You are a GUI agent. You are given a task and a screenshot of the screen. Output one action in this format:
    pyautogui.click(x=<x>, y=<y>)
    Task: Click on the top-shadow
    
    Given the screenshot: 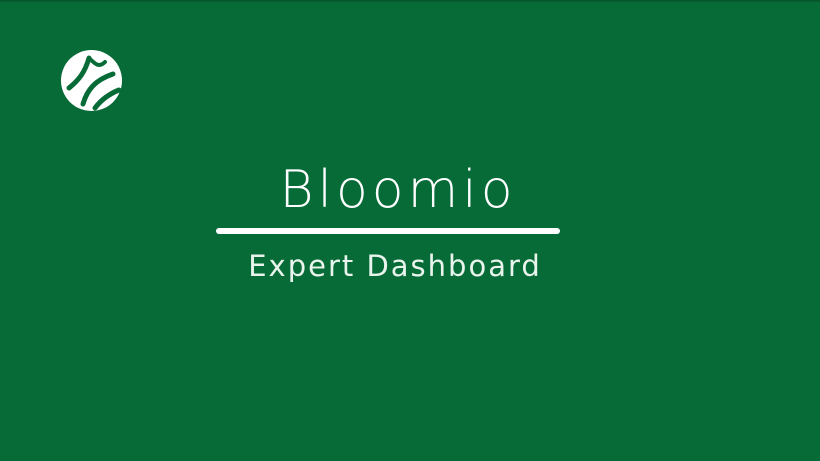 What is the action you would take?
    pyautogui.click(x=410, y=1)
    